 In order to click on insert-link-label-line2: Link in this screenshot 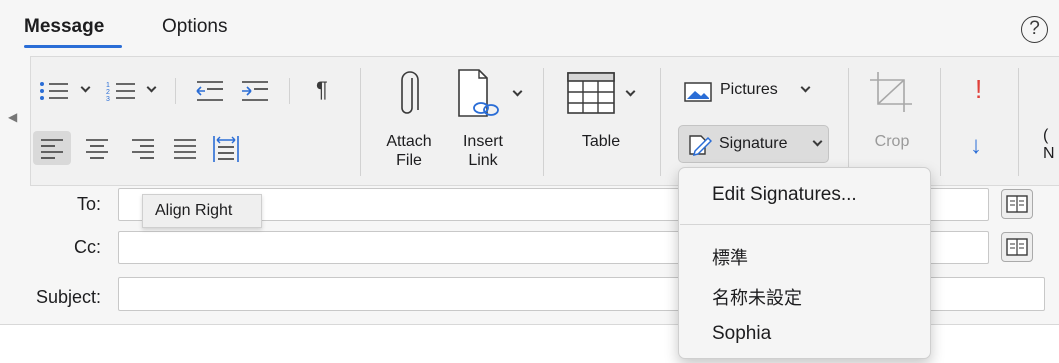, I will do `click(483, 160)`.